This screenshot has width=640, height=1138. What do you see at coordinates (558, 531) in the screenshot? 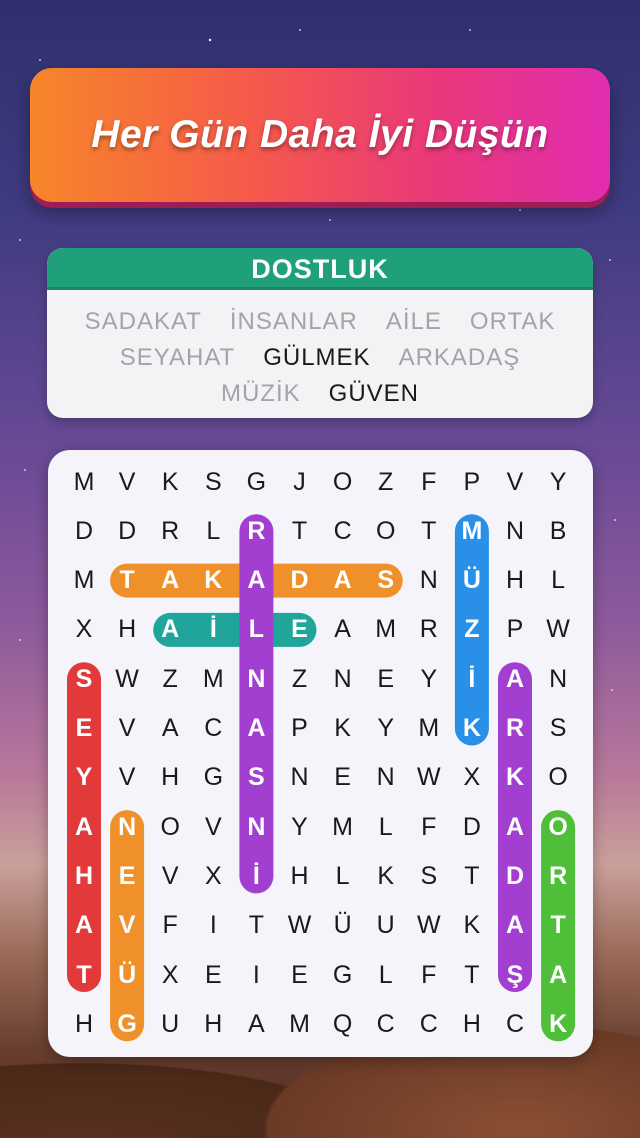
I see `letter-cell: B` at bounding box center [558, 531].